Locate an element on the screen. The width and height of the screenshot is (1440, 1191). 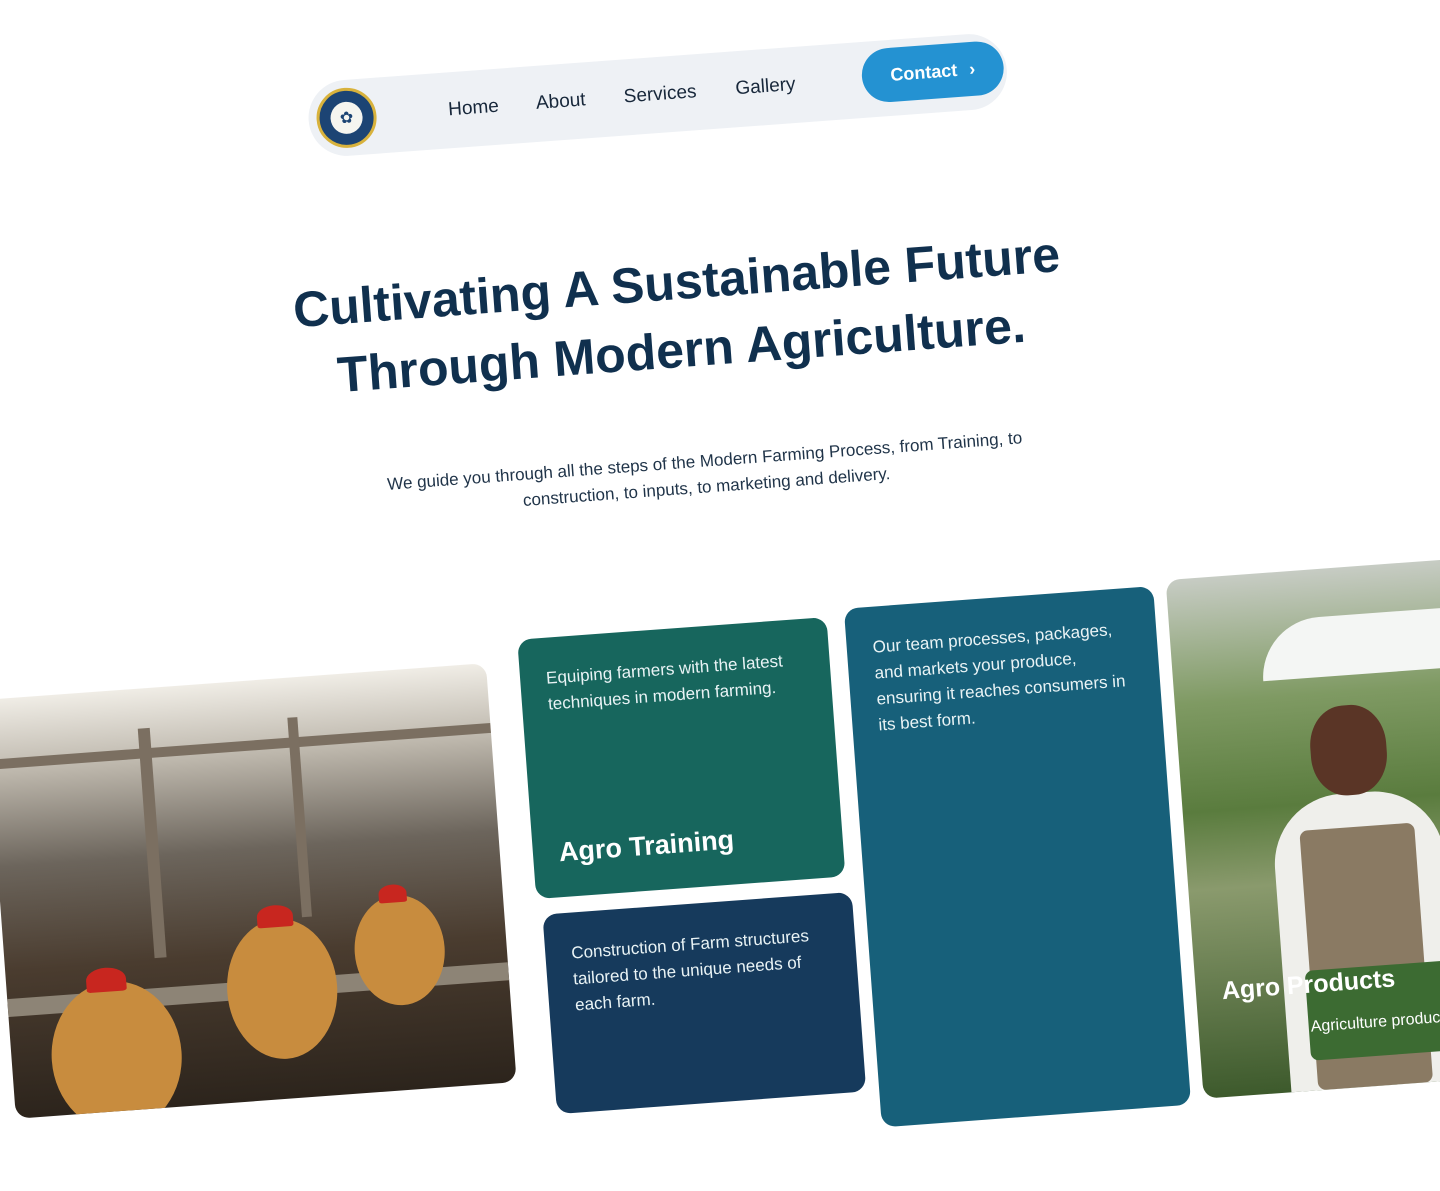
navbar: ✿ Home About Services Gallery Contact › is located at coordinates (657, 95).